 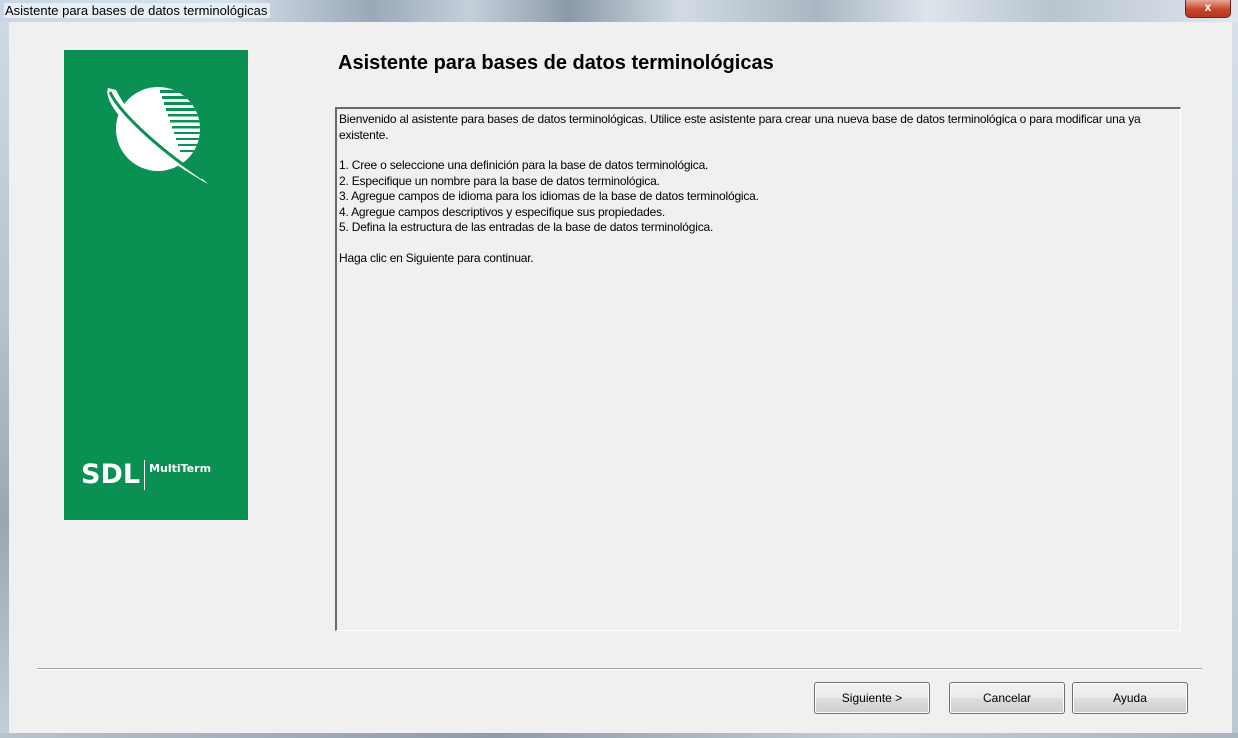 What do you see at coordinates (872, 698) in the screenshot?
I see `next-button: Siguiente >` at bounding box center [872, 698].